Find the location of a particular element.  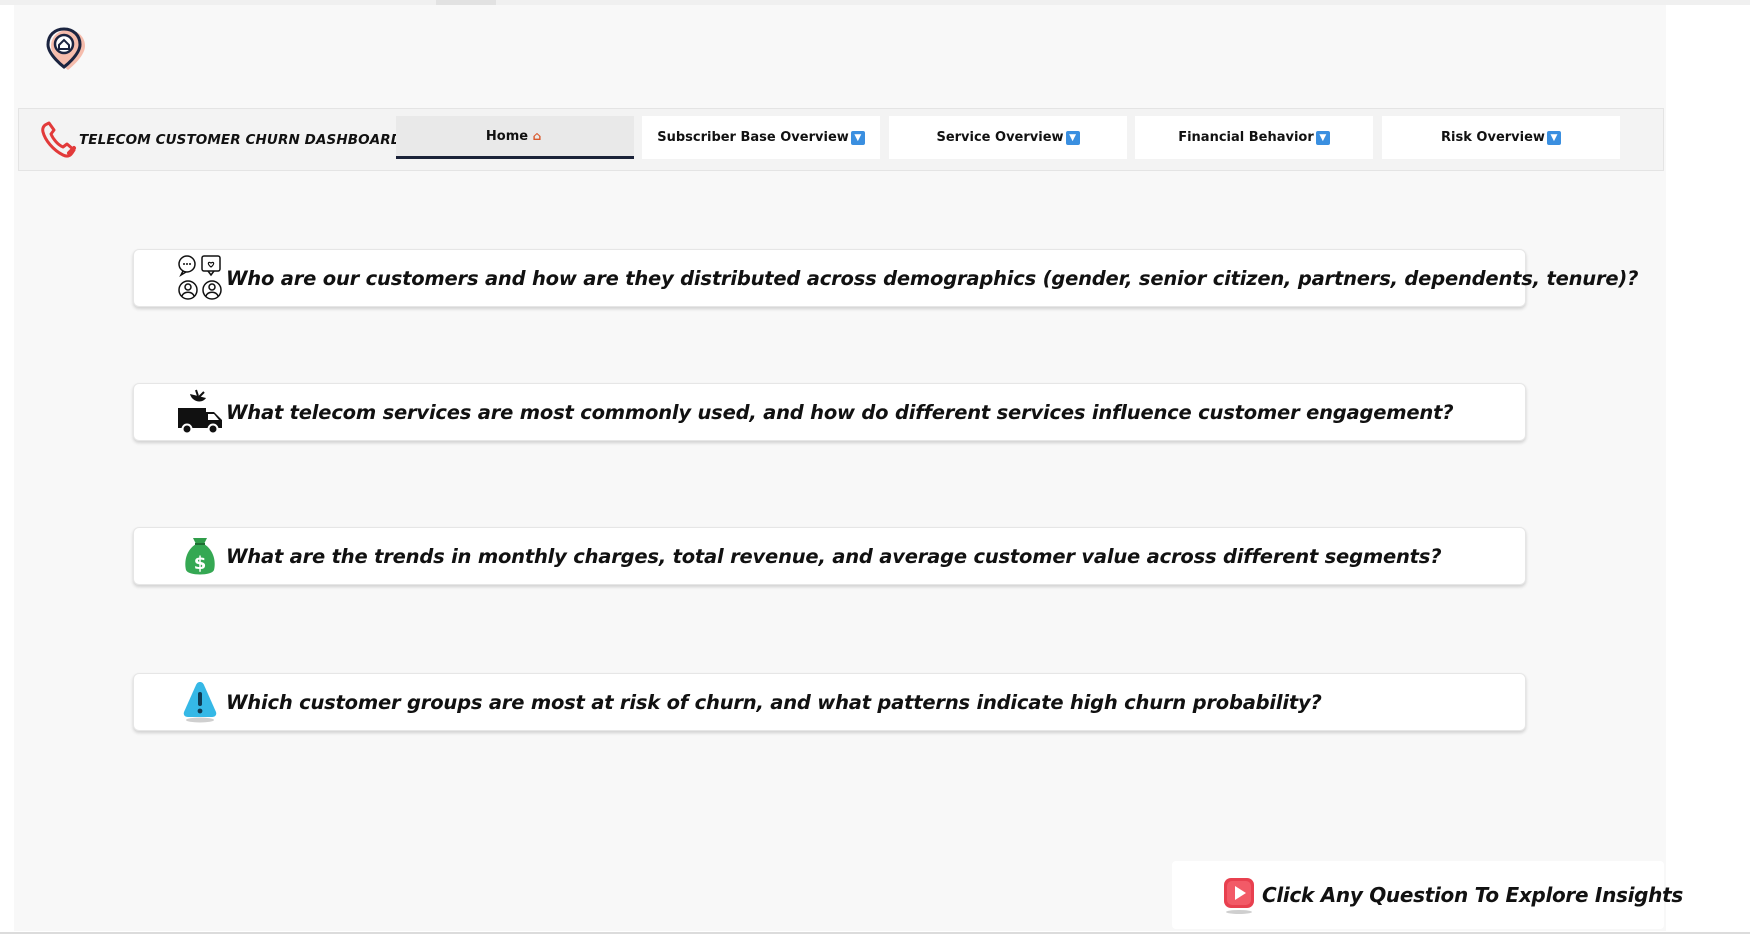

people-chat-icon is located at coordinates (200, 278).